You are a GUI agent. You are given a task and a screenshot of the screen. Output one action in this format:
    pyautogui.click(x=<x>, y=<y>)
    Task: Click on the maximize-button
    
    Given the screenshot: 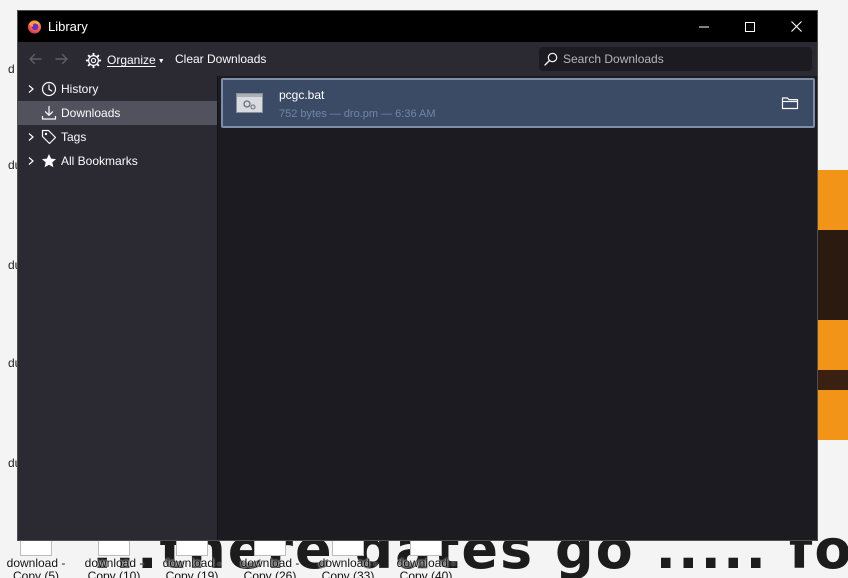 What is the action you would take?
    pyautogui.click(x=750, y=26)
    